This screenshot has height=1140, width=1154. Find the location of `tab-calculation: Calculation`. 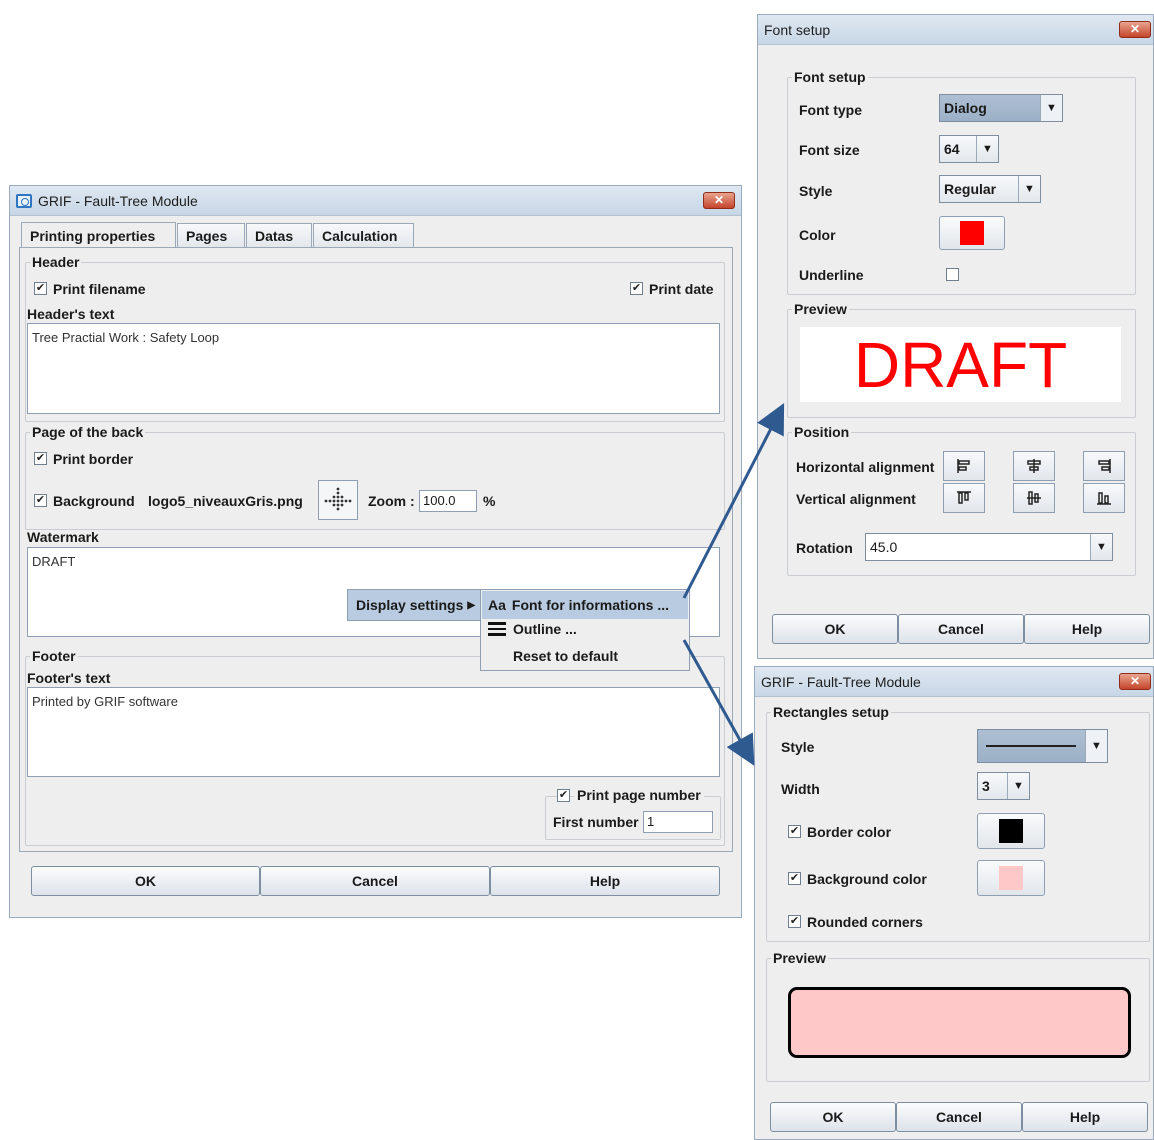

tab-calculation: Calculation is located at coordinates (363, 235).